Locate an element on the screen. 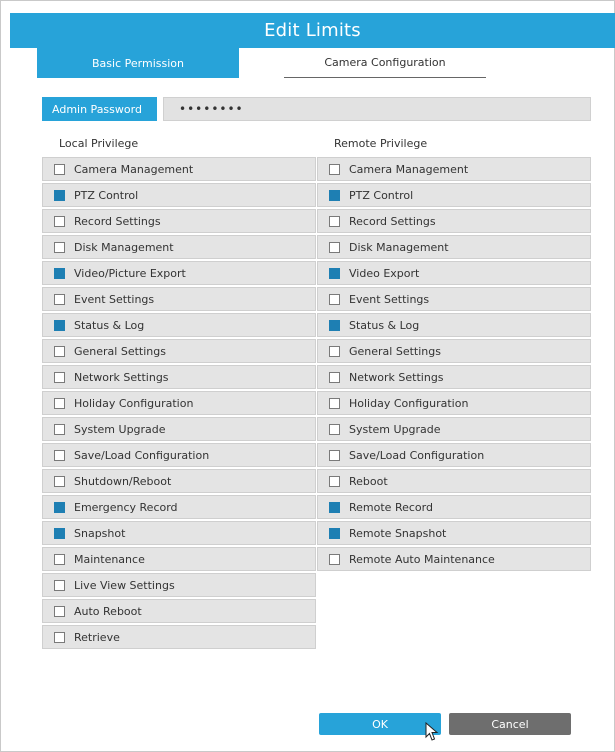 The image size is (615, 752). remote-privilege-row: Status & Log is located at coordinates (454, 325).